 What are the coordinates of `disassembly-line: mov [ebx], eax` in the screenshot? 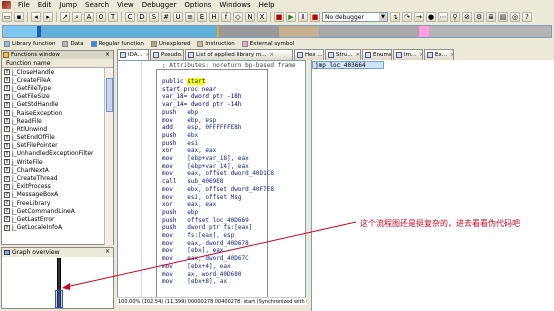 It's located at (218, 251).